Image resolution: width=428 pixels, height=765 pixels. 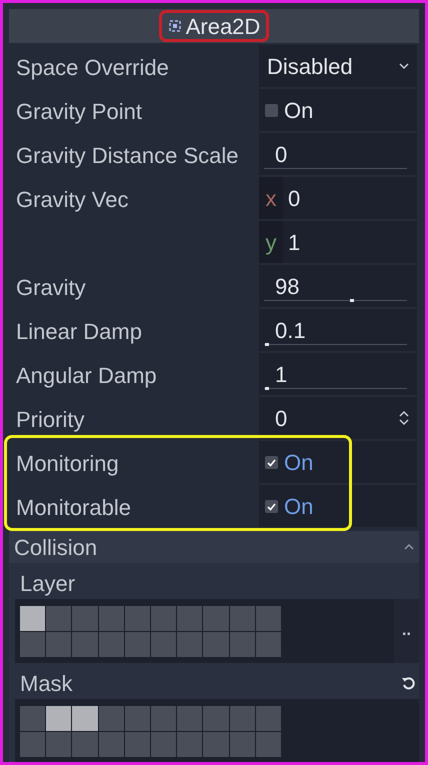 I want to click on property-label: Linear Damp, so click(x=79, y=331).